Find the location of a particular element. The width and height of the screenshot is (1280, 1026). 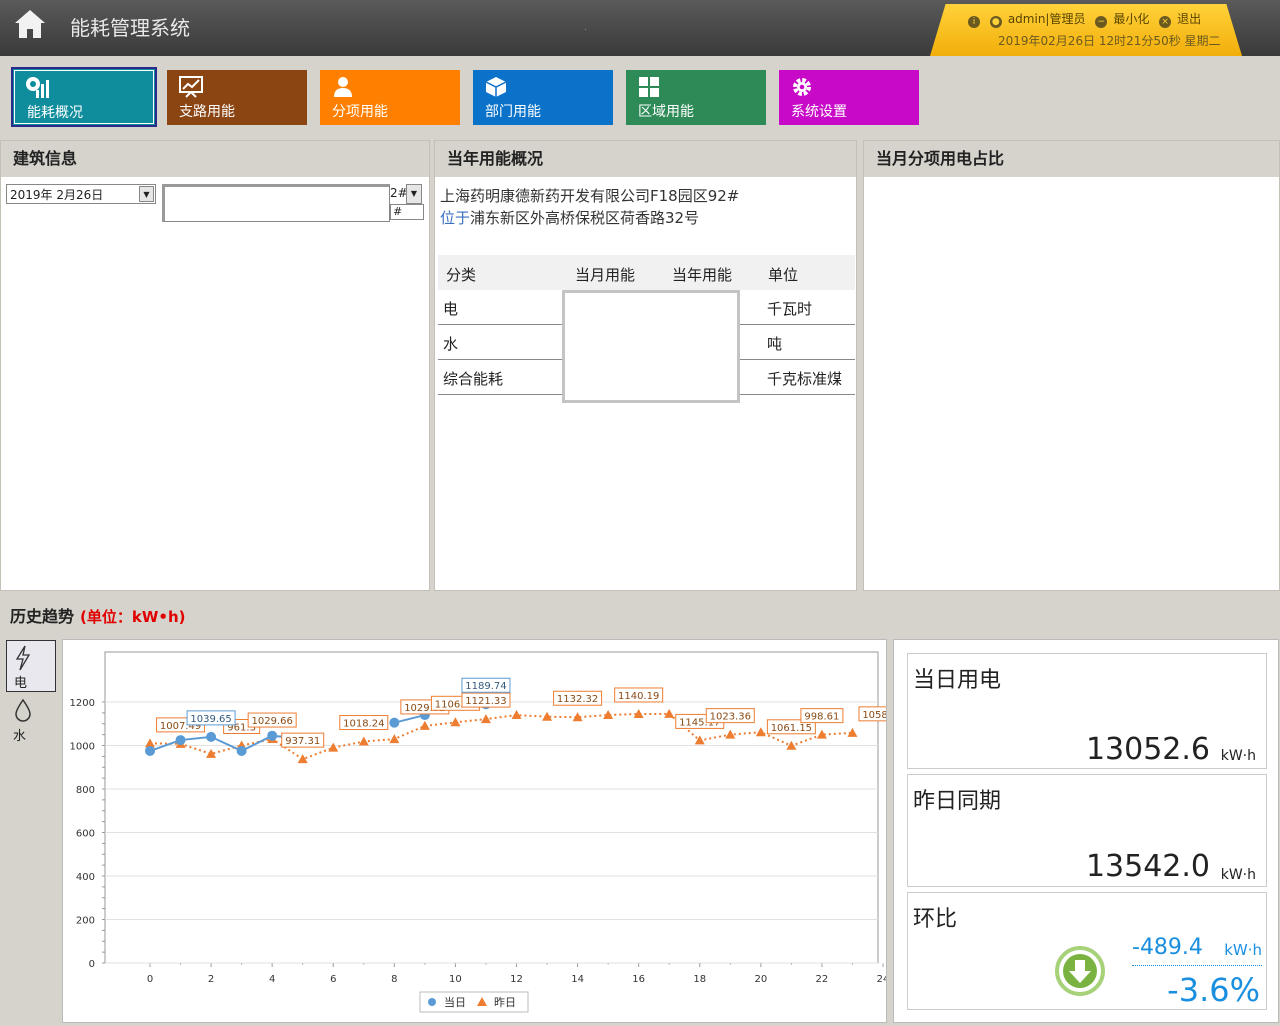

usage-values-box is located at coordinates (651, 346).